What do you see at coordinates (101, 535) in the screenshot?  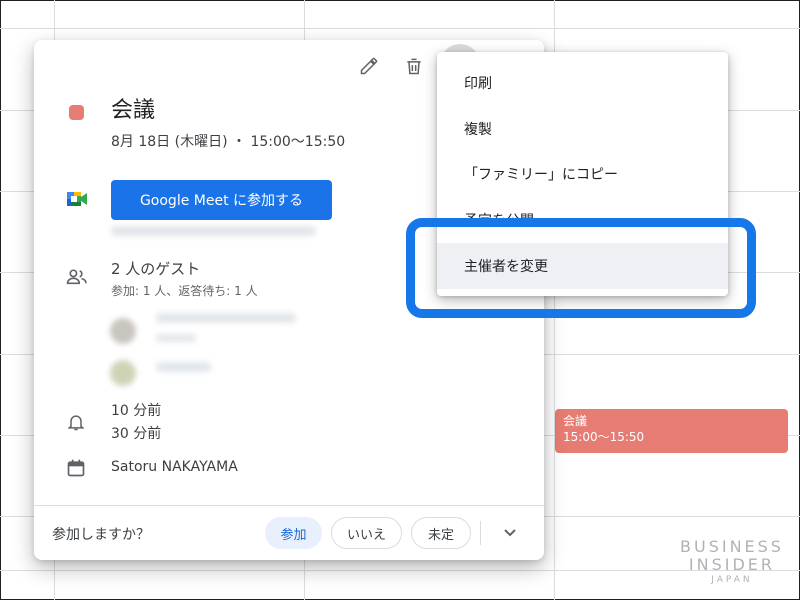 I see `rsvp-question: 参加しますか？` at bounding box center [101, 535].